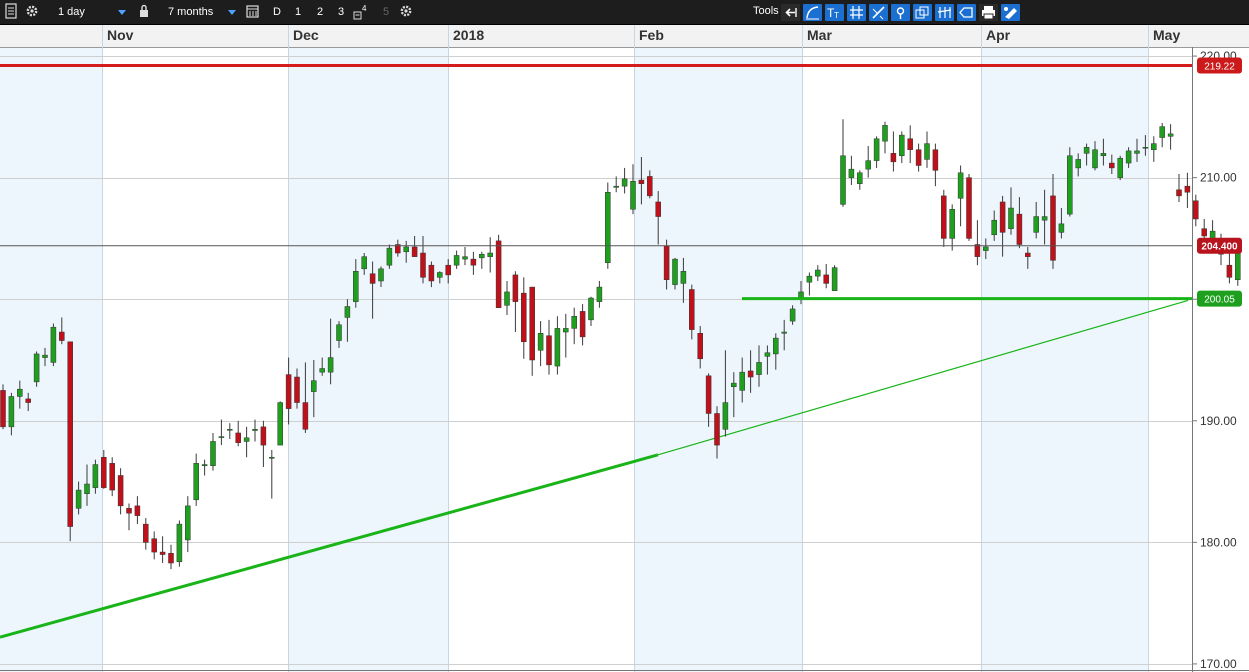 The image size is (1249, 672). What do you see at coordinates (277, 12) in the screenshot?
I see `timeframe-button-d: D` at bounding box center [277, 12].